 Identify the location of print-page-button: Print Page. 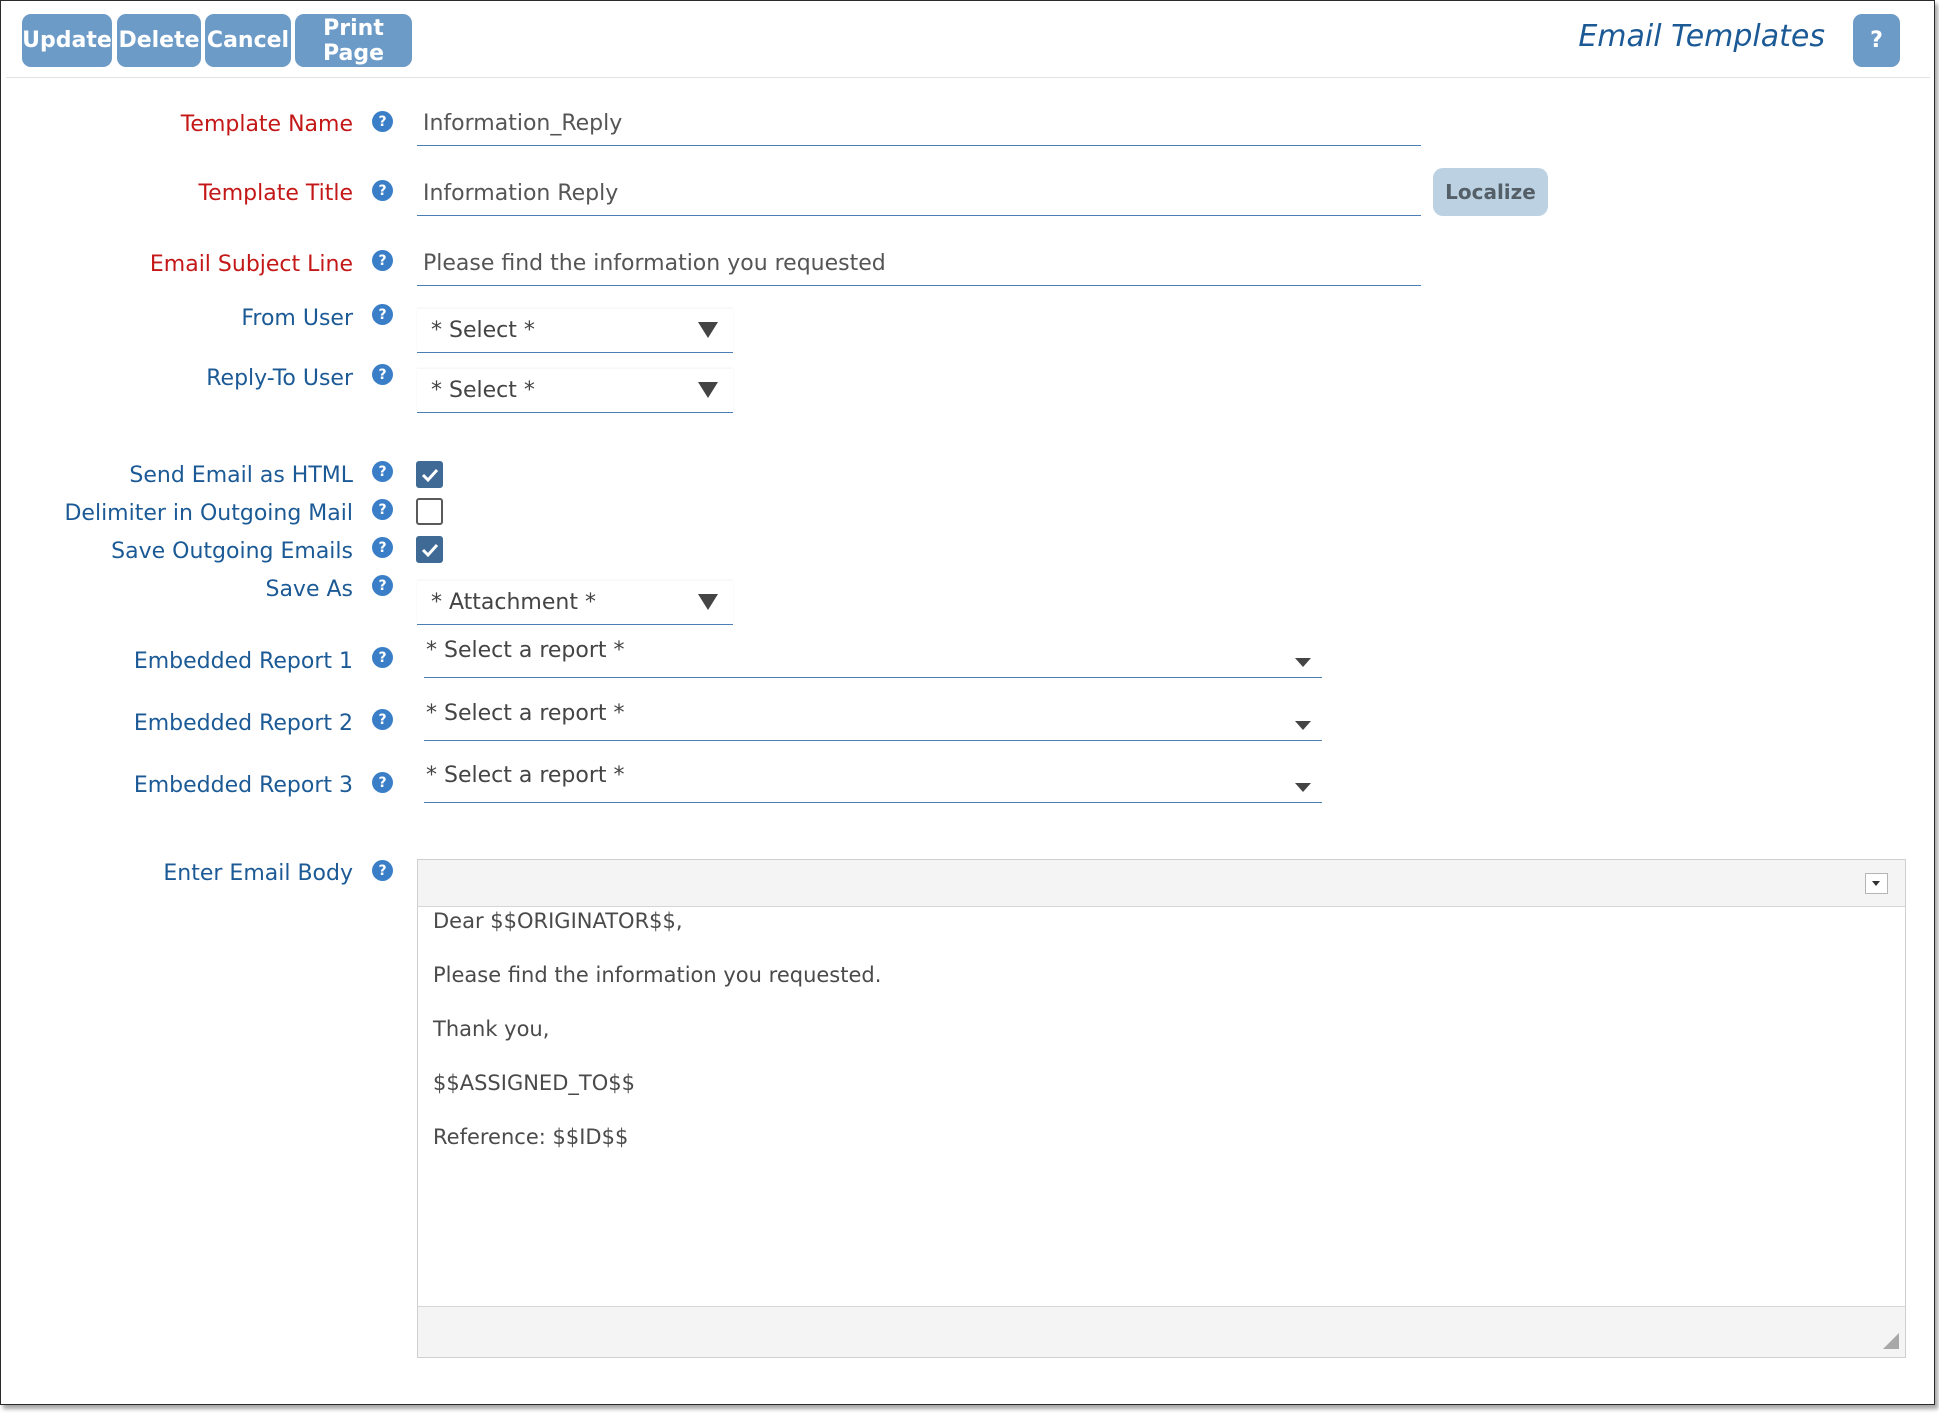
(353, 40).